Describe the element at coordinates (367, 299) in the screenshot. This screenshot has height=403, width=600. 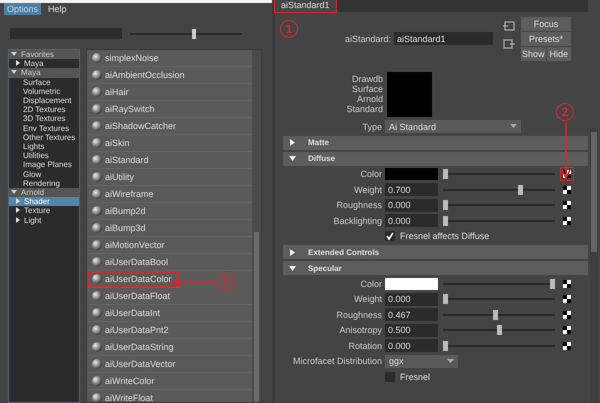
I see `attribute-label: Weight` at that location.